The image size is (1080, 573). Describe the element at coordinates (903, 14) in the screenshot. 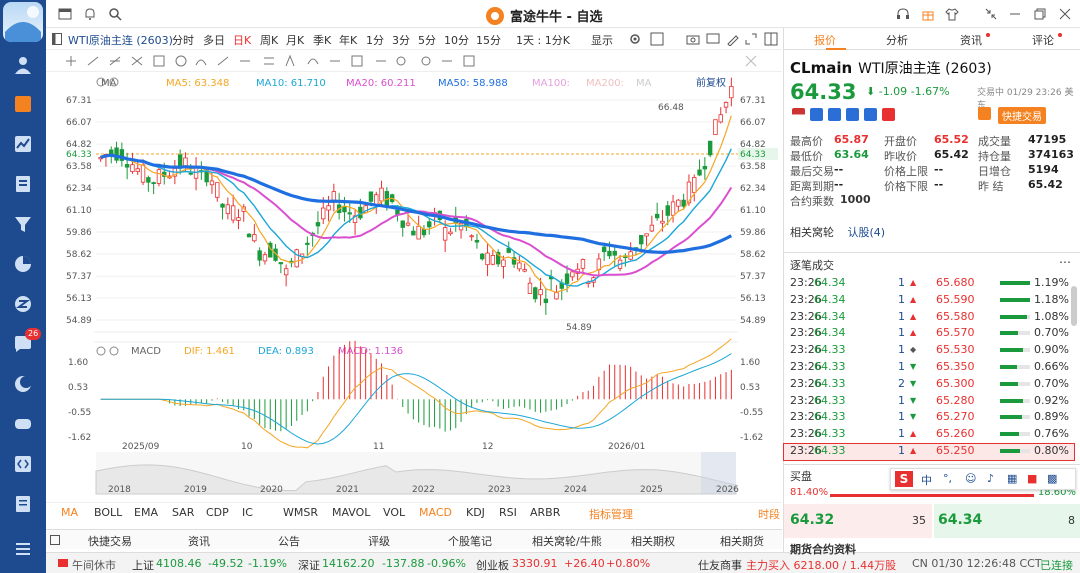

I see `headset-icon` at that location.